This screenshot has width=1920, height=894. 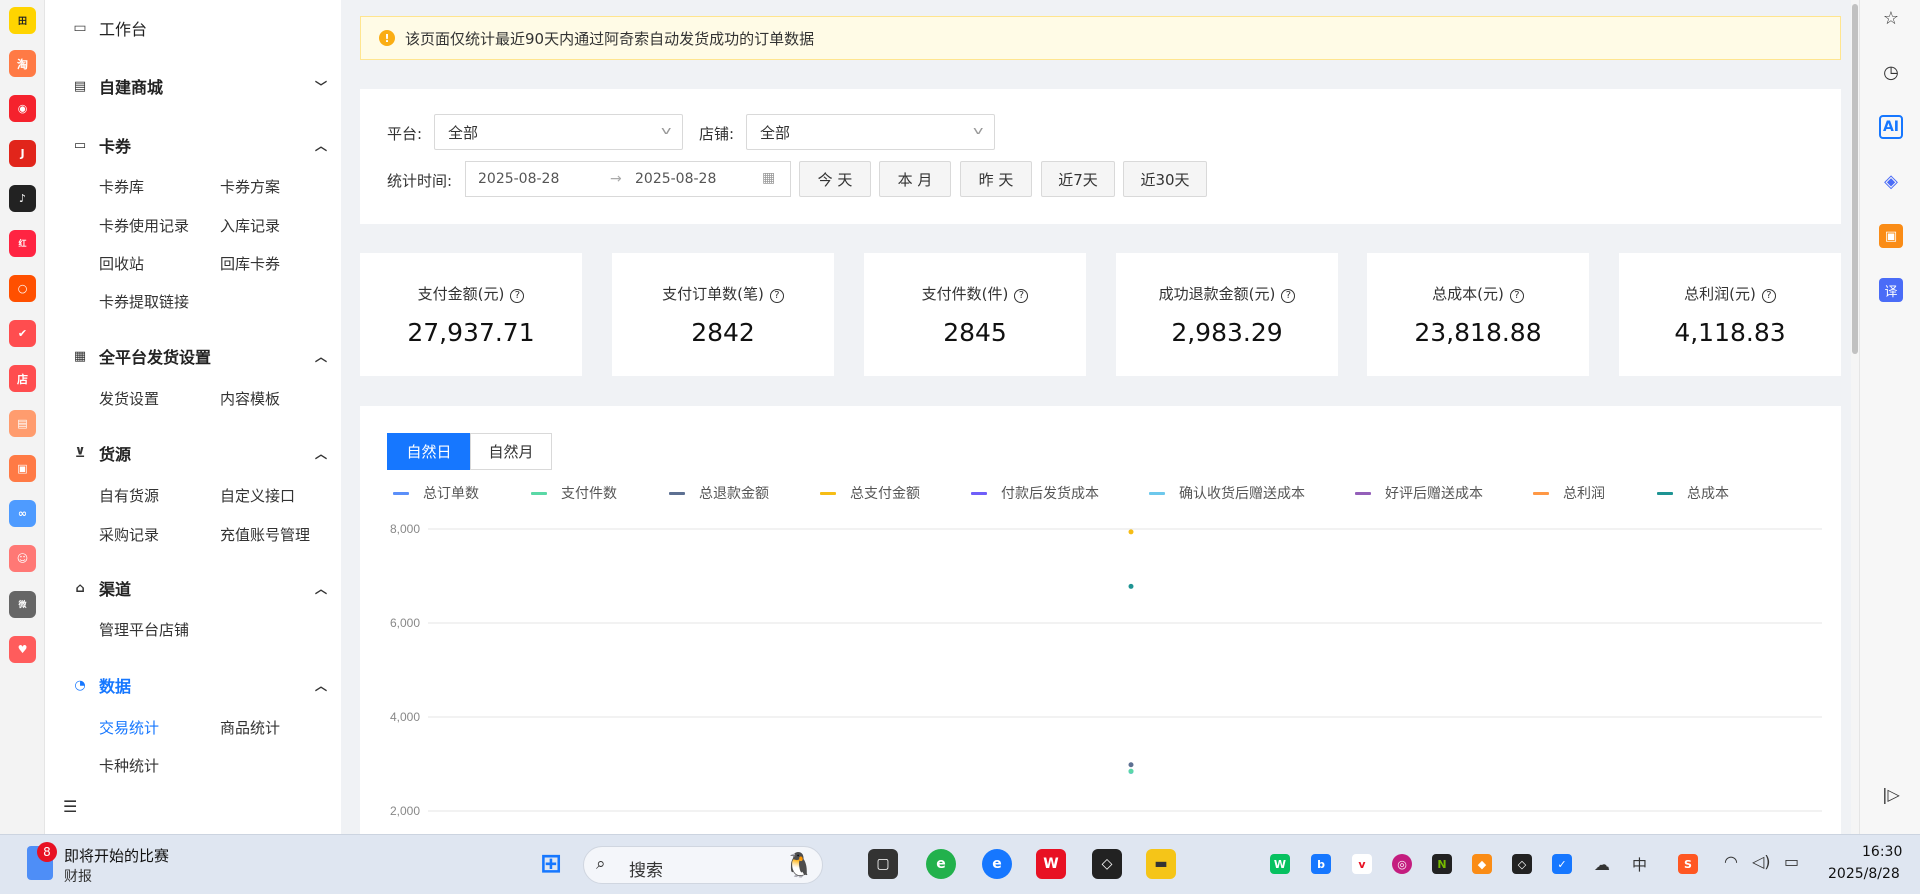 What do you see at coordinates (1522, 864) in the screenshot?
I see `tray-cube-icon: ◇` at bounding box center [1522, 864].